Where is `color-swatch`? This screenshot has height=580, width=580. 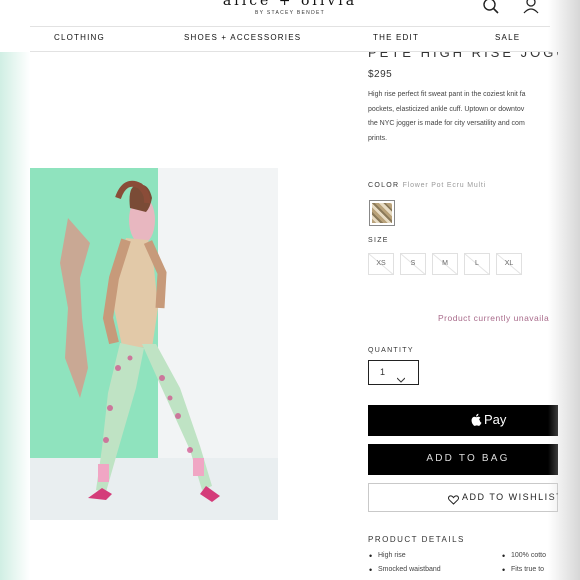
color-swatch is located at coordinates (382, 213).